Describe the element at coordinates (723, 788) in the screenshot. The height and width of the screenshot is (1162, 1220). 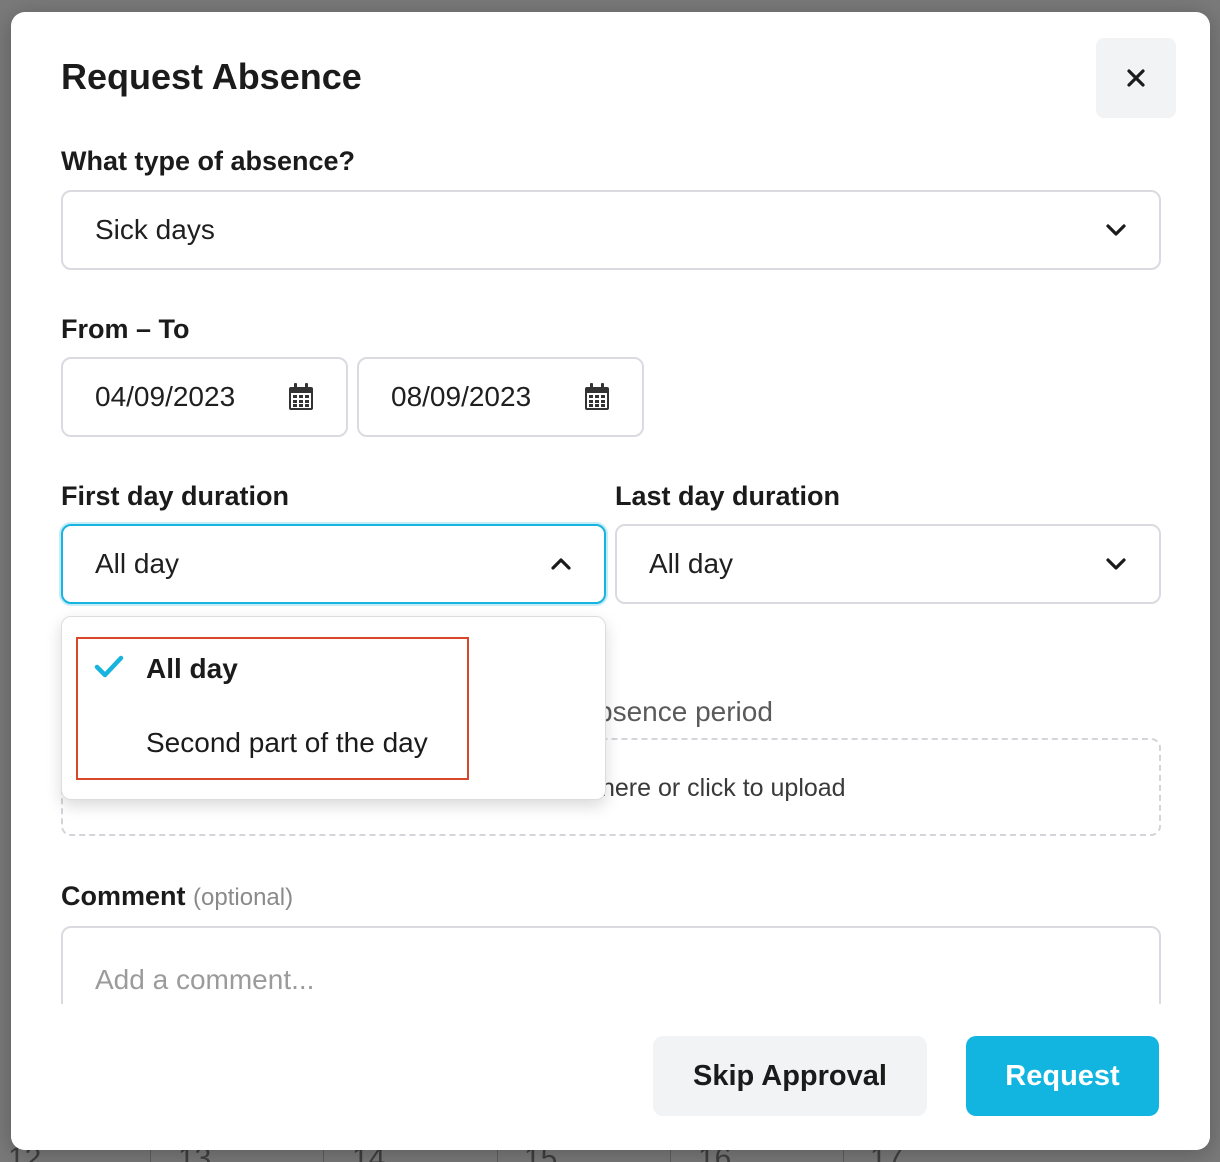
I see `attachment-hint: here or click to upload` at that location.